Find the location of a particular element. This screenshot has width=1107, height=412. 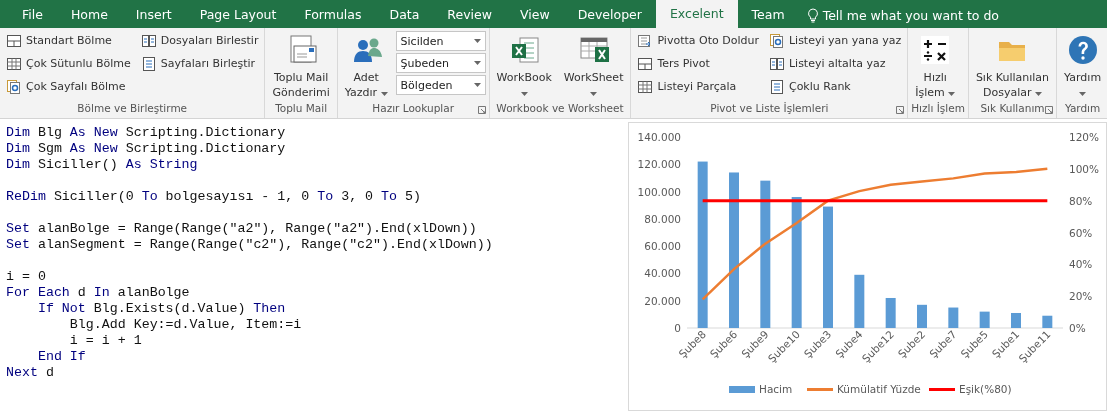

axis-label: 80% is located at coordinates (1081, 200).